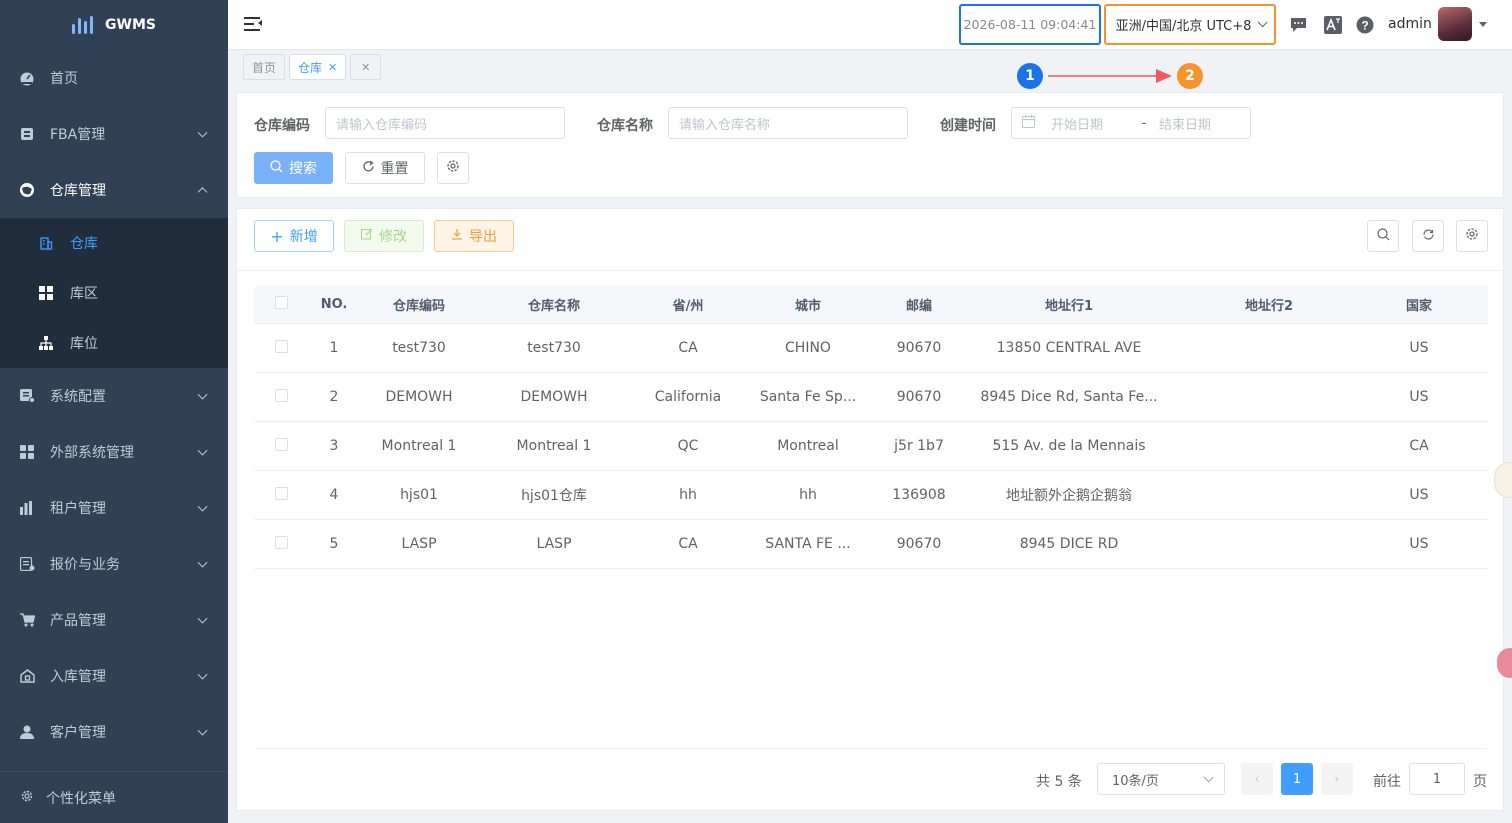 This screenshot has height=823, width=1512. What do you see at coordinates (1090, 123) in the screenshot?
I see `start-date-input: 开始日期` at bounding box center [1090, 123].